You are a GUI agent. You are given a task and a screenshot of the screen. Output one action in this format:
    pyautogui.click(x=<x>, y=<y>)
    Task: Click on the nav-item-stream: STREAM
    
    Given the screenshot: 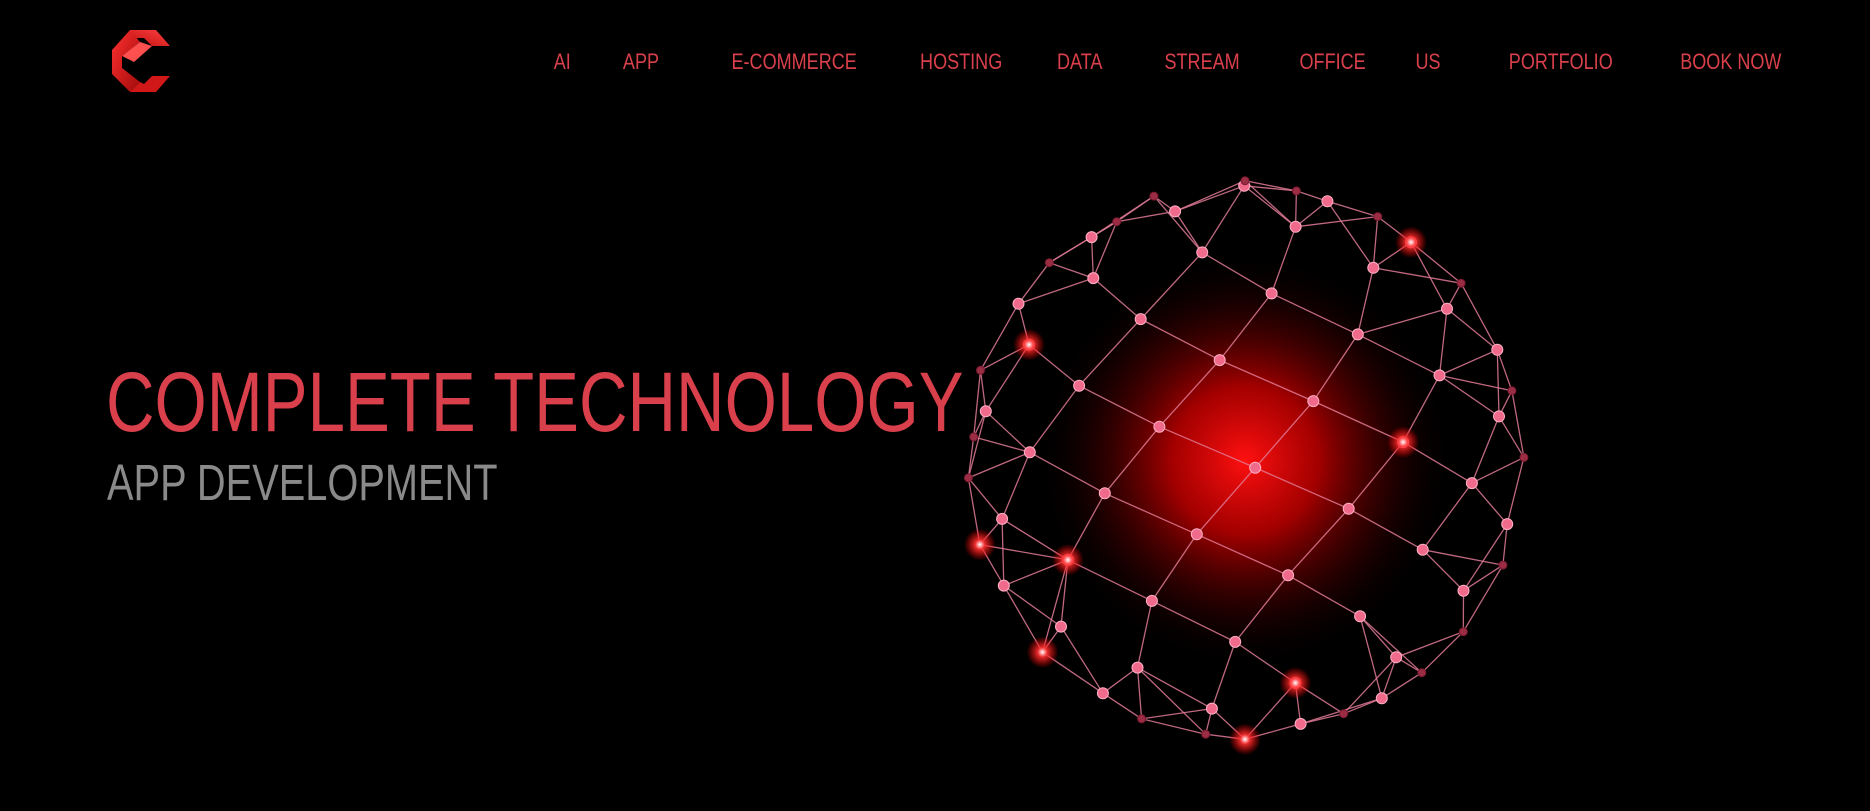 What is the action you would take?
    pyautogui.click(x=1201, y=62)
    